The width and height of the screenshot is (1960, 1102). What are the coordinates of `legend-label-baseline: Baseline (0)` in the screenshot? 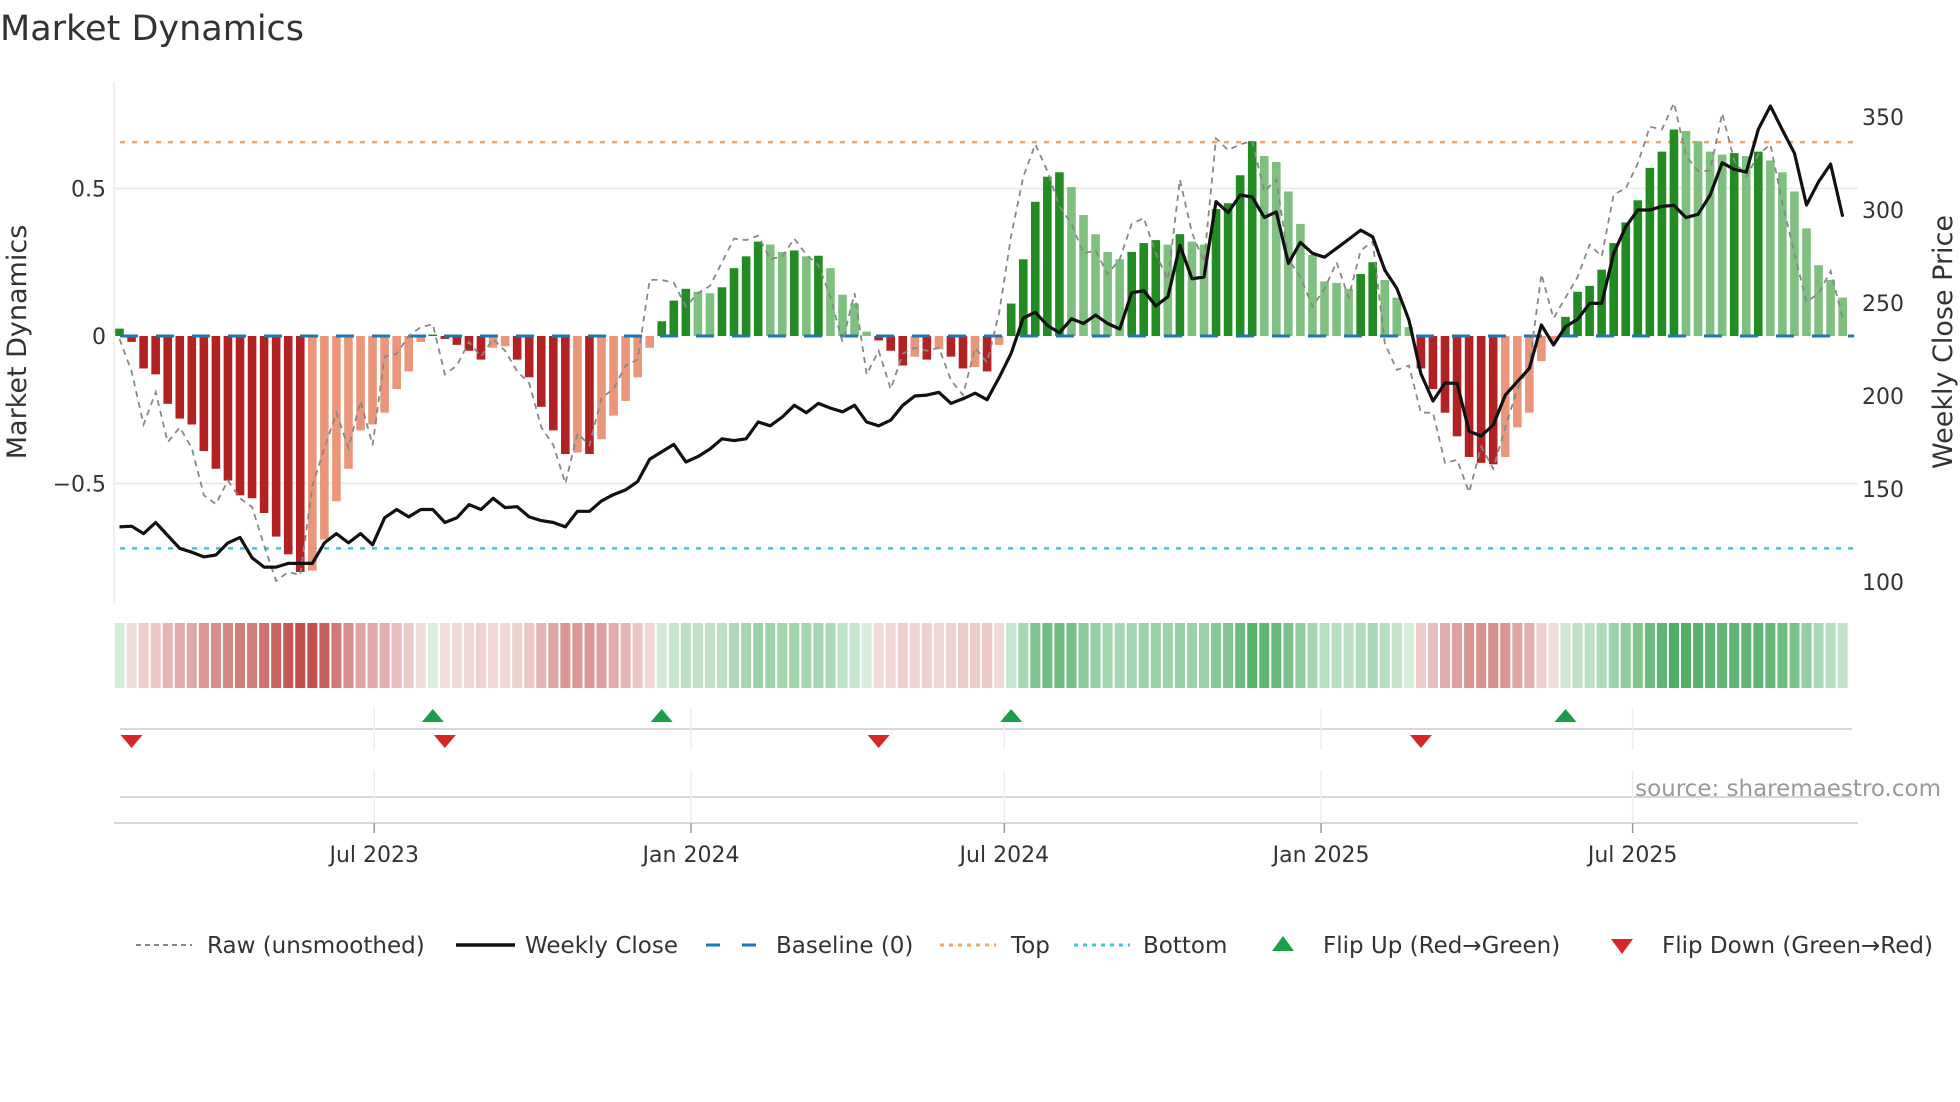 It's located at (844, 946).